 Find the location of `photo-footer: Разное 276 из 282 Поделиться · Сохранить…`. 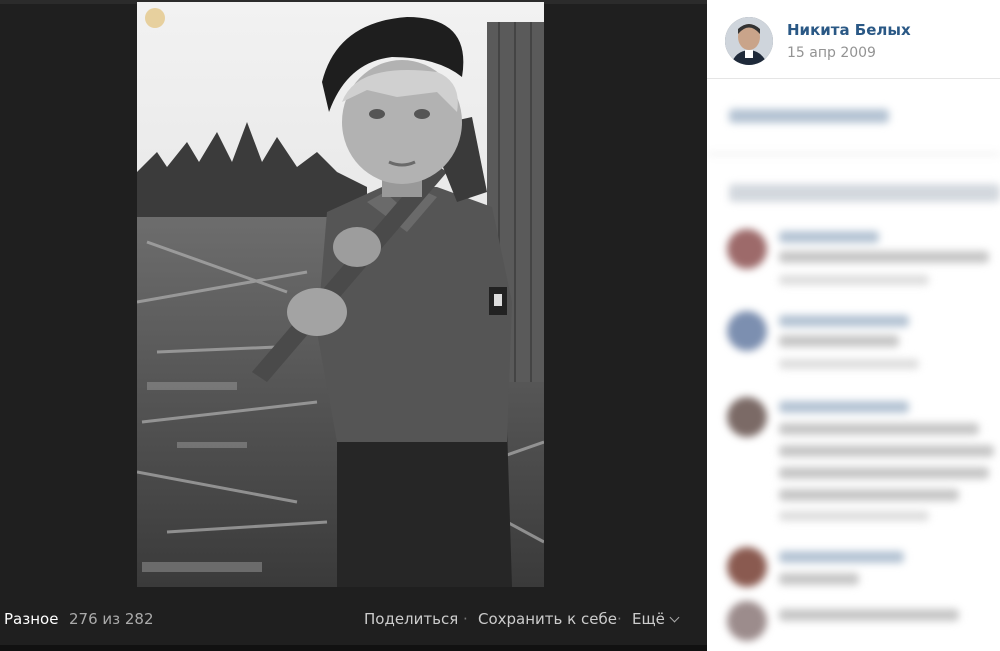

photo-footer: Разное 276 из 282 Поделиться · Сохранить… is located at coordinates (353, 618).